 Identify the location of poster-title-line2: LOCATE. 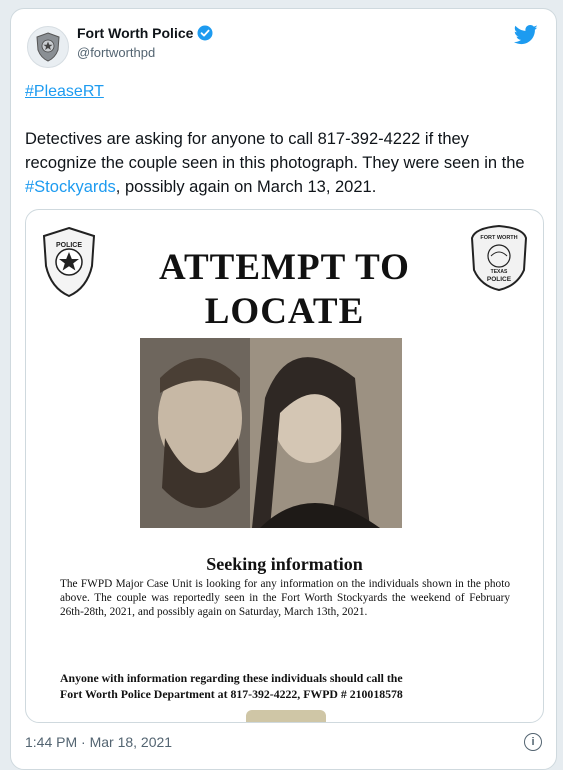
(284, 311).